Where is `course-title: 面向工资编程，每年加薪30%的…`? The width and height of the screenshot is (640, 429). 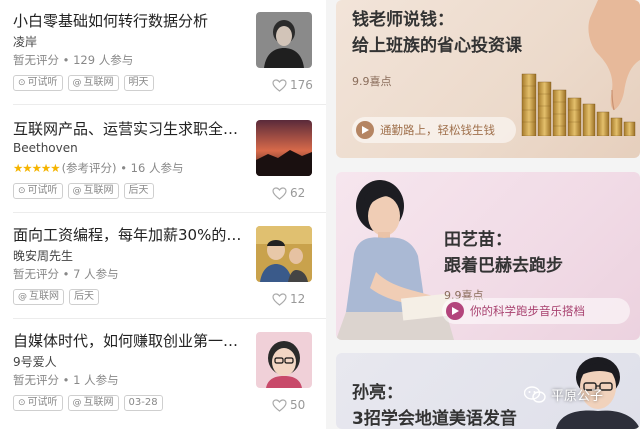 course-title: 面向工资编程，每年加薪30%的… is located at coordinates (127, 235).